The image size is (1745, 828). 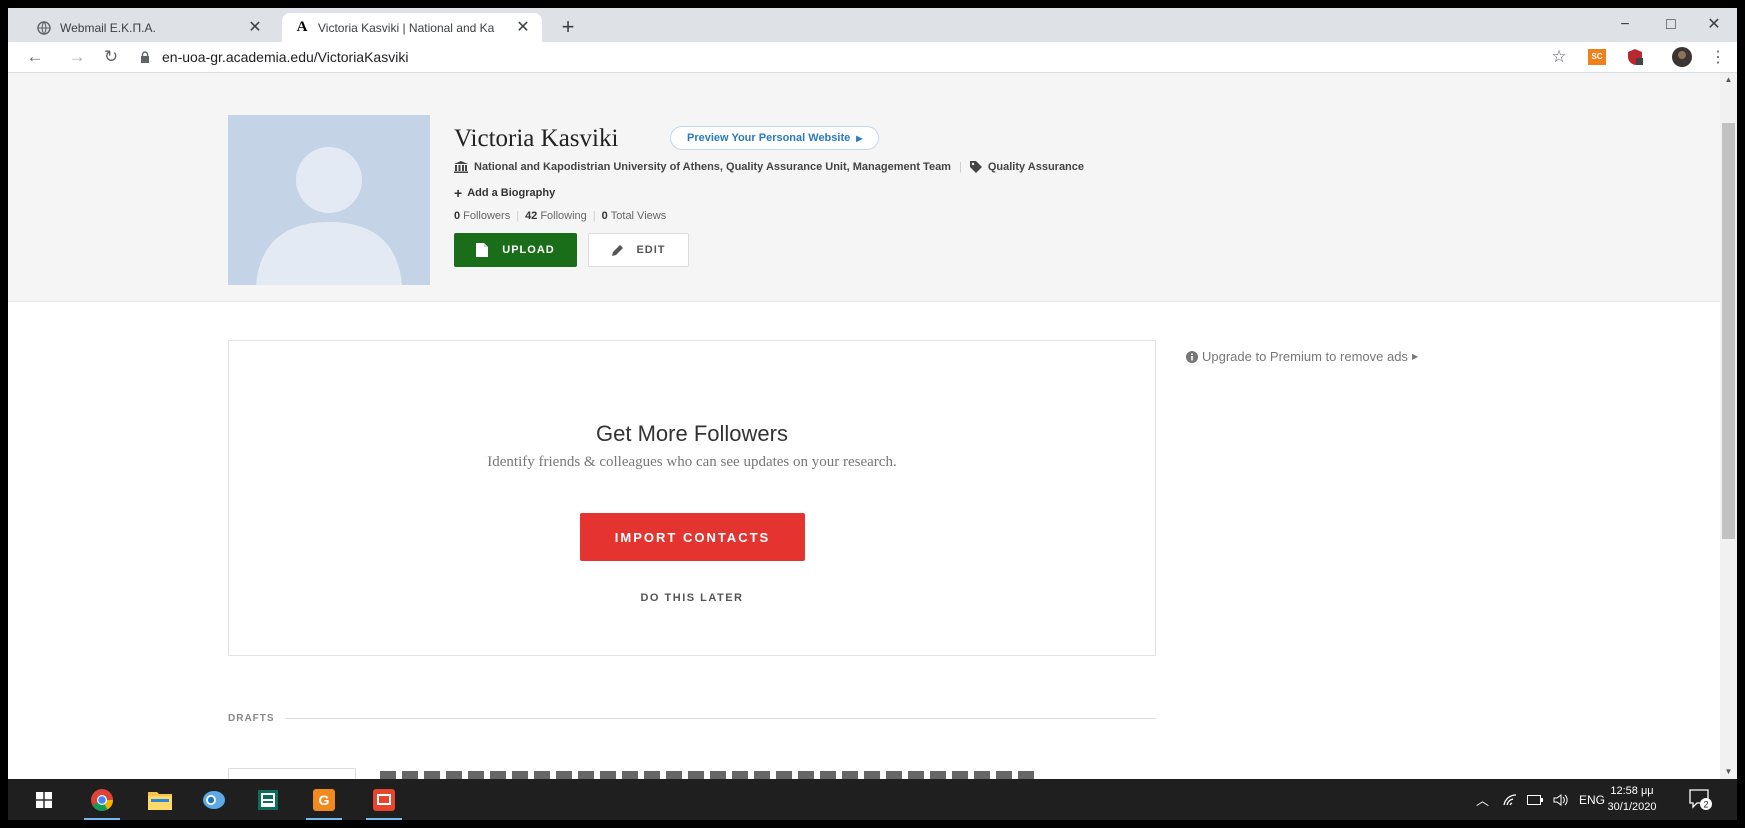 I want to click on preview-website-label: Preview Your Personal Website, so click(x=769, y=138).